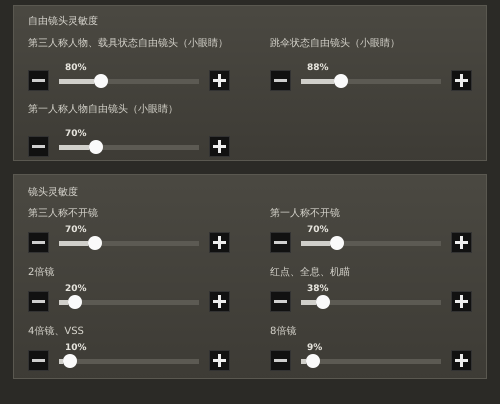 The width and height of the screenshot is (500, 404). I want to click on setting-label: 第一人称人物自由镜头（小眼睛）, so click(103, 110).